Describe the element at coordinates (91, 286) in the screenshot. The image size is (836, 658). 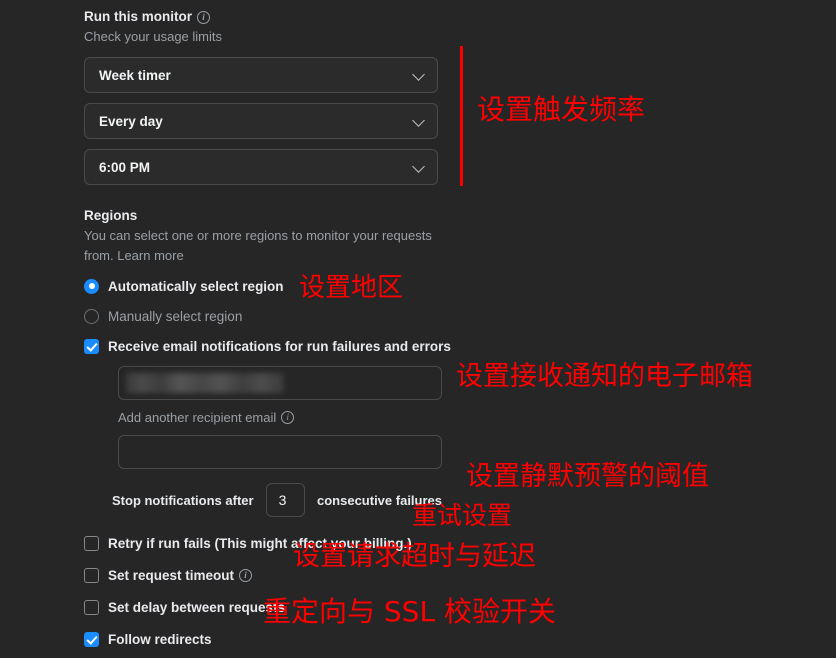
I see `radio-auto-region` at that location.